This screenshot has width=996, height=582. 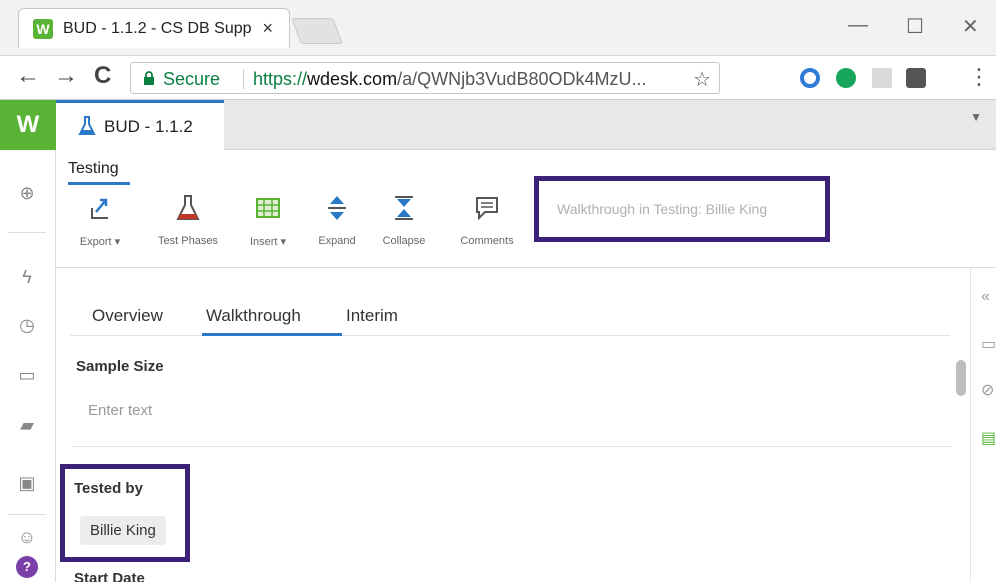 I want to click on document-title-chip: Walkthrough in Testing: Billie King, so click(x=682, y=209).